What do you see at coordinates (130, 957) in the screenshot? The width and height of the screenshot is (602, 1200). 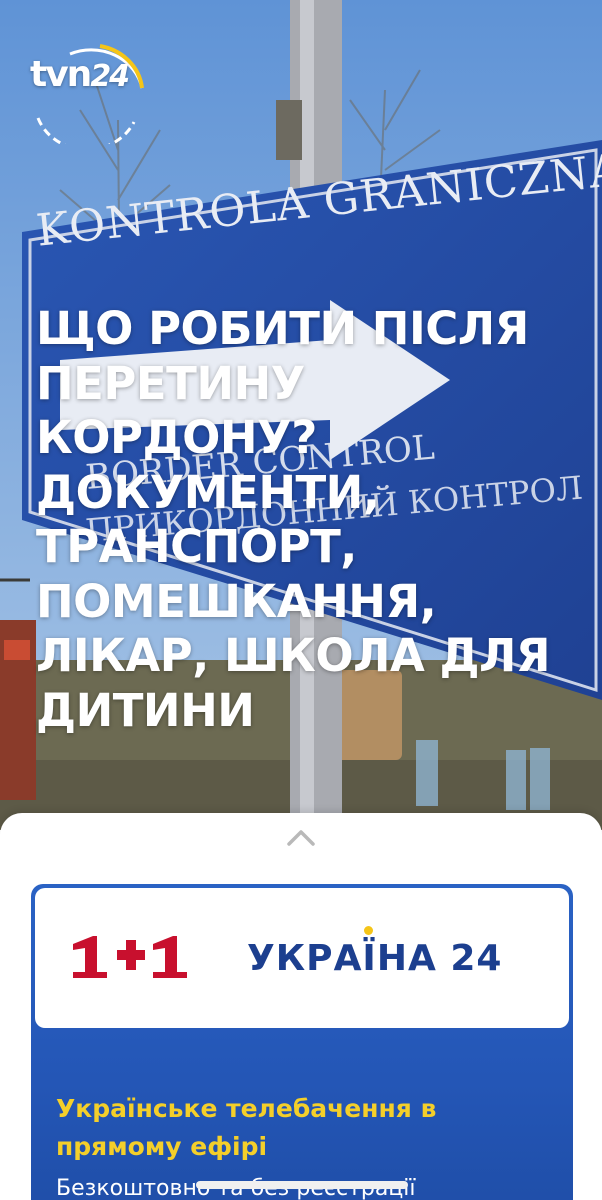 I see `1plus1-logo` at bounding box center [130, 957].